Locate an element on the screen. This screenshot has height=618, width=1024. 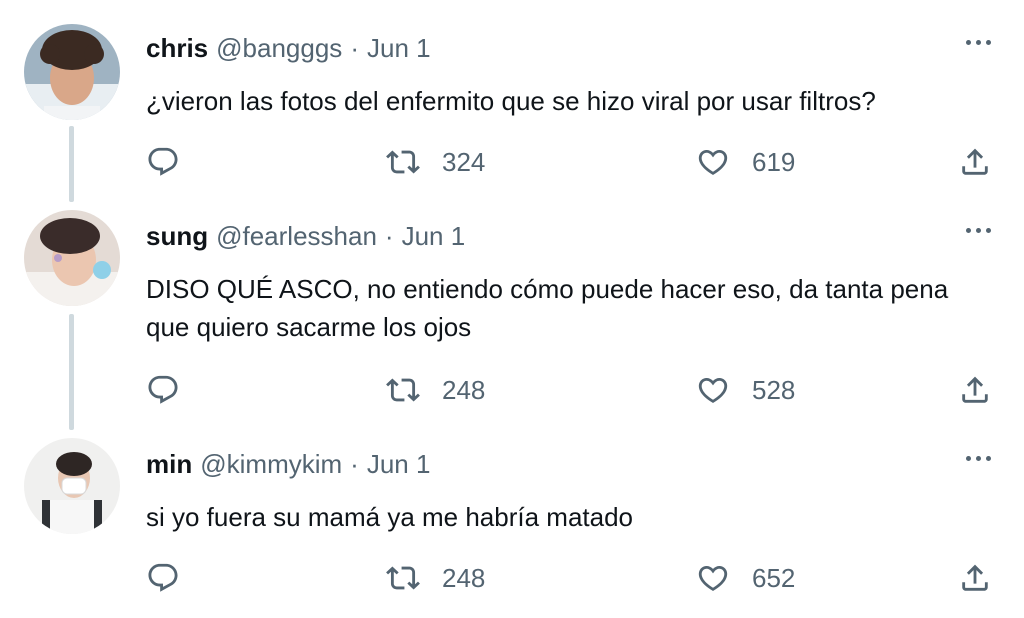
like-count: 528 is located at coordinates (774, 389).